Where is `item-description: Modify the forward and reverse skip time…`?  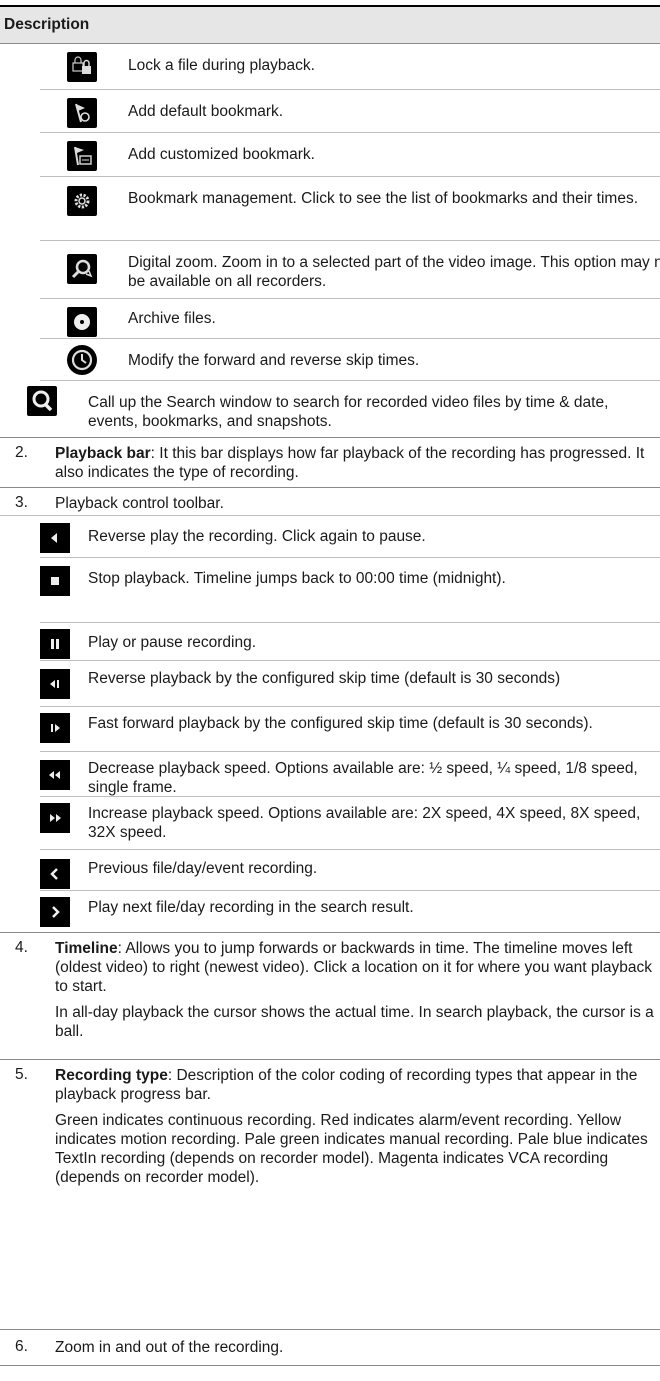 item-description: Modify the forward and reverse skip time… is located at coordinates (274, 360).